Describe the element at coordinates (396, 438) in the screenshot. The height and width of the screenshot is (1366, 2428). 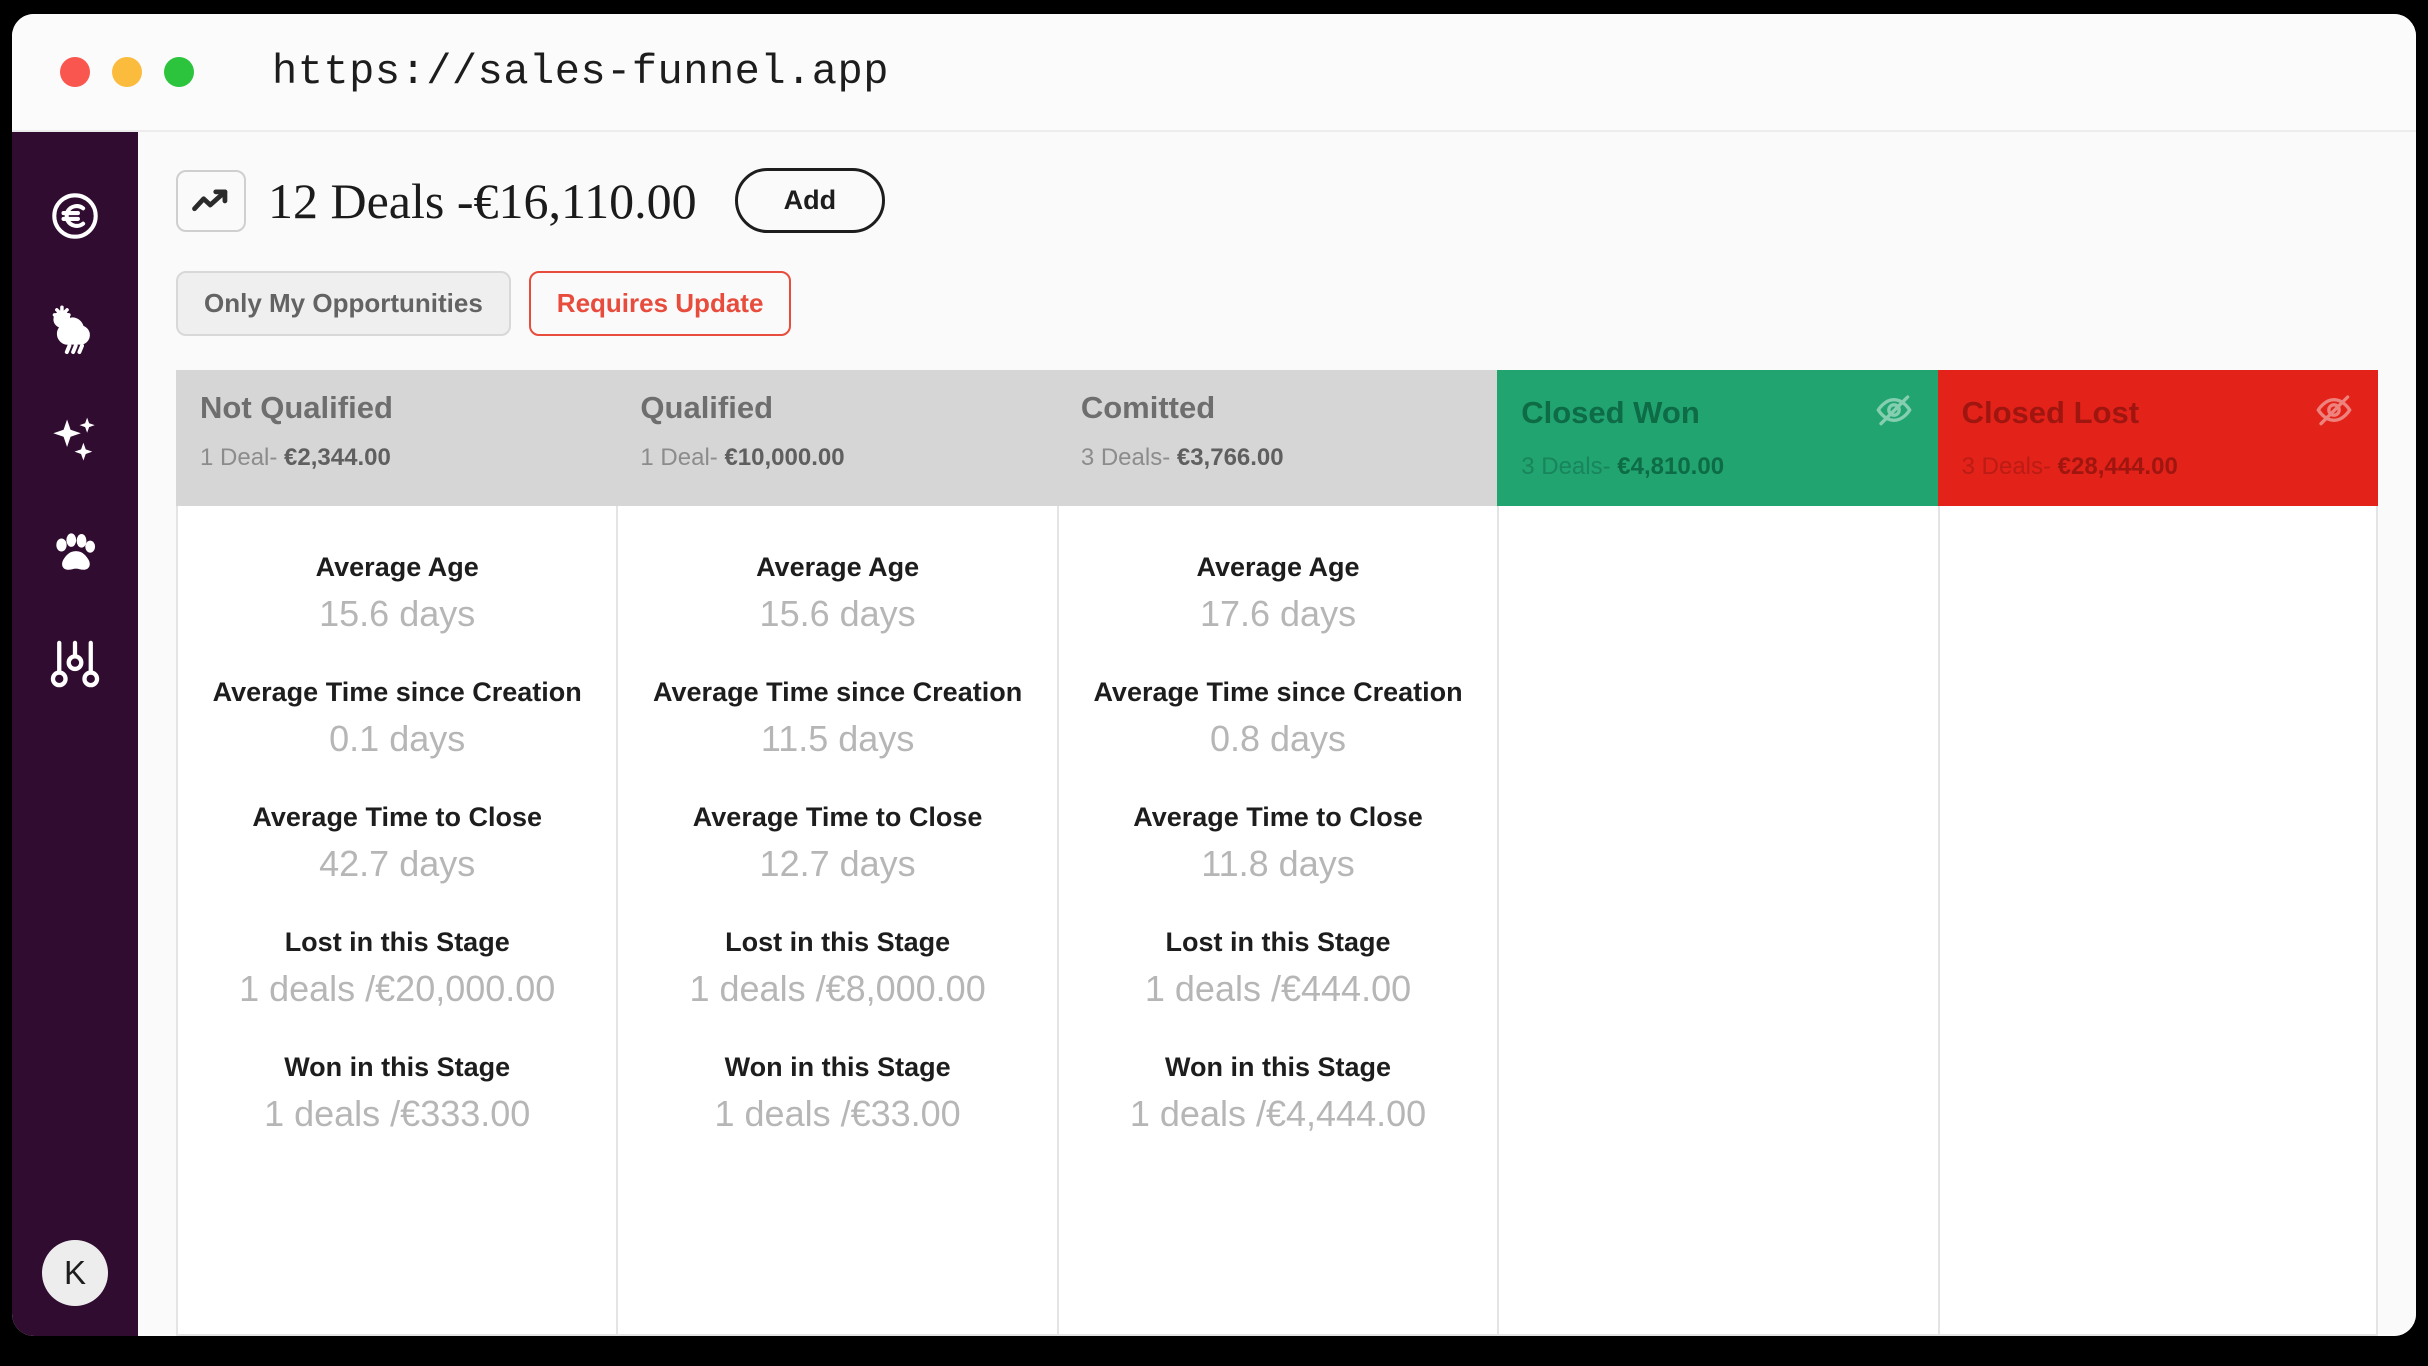
I see `column-header: Not Qualified 1 Deal- €2,344.00` at that location.